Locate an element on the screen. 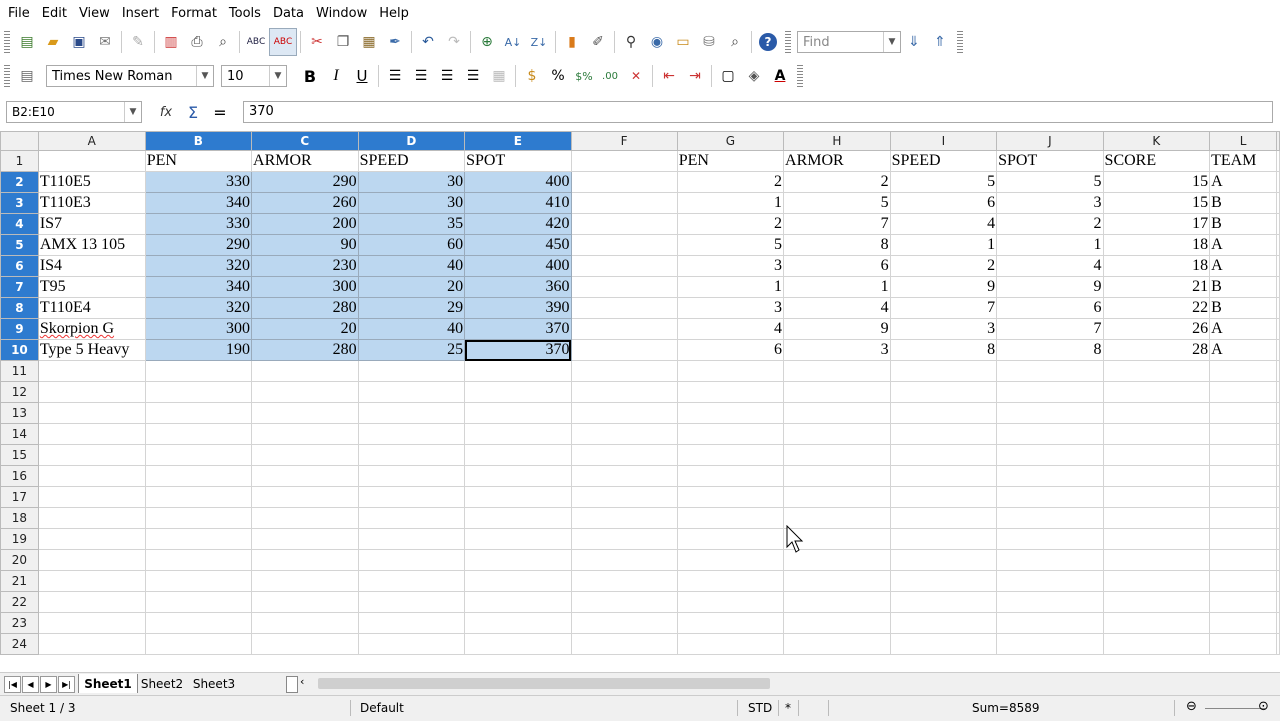  menu-data: Data is located at coordinates (288, 13).